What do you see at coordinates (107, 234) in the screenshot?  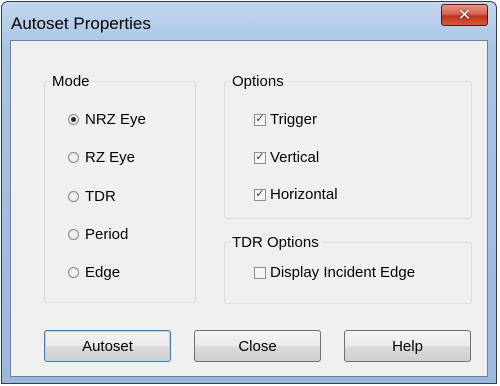 I see `mode-option-label: Period` at bounding box center [107, 234].